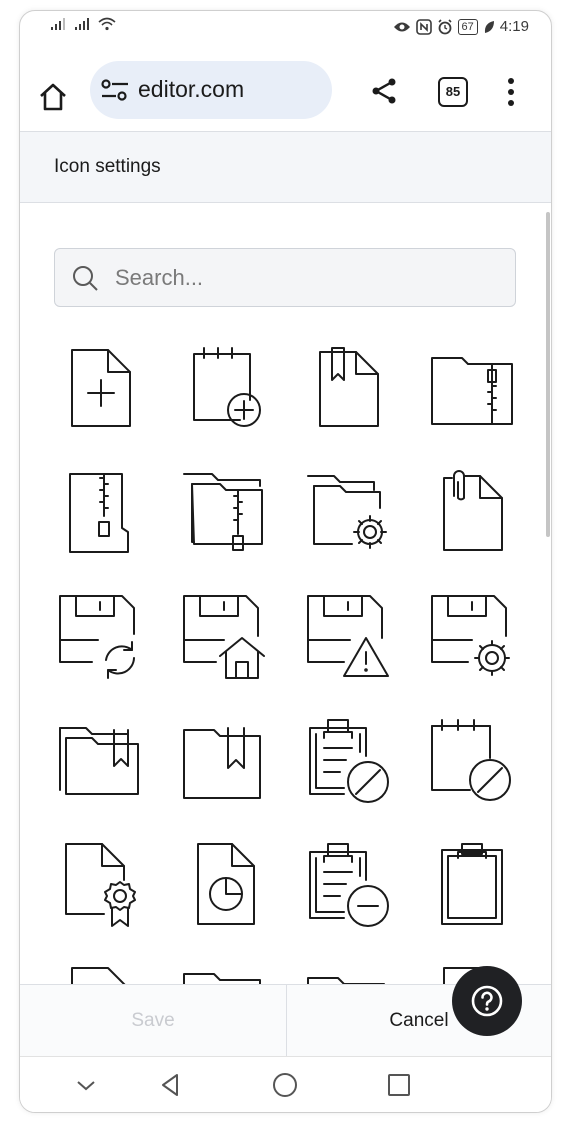 The height and width of the screenshot is (1140, 570). I want to click on search-icon, so click(85, 278).